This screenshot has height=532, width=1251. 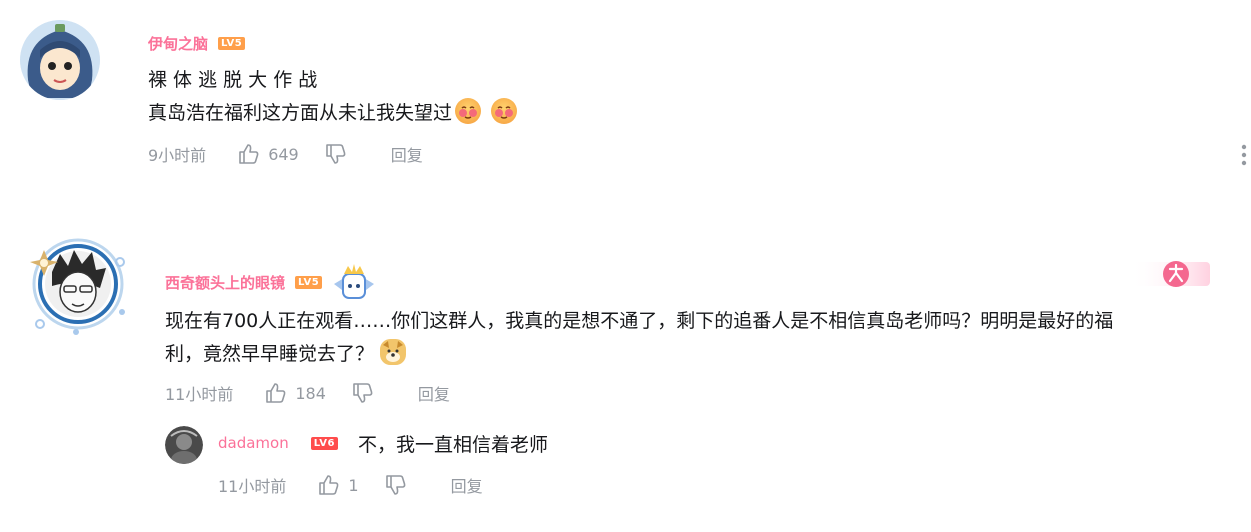 What do you see at coordinates (225, 282) in the screenshot?
I see `username: 西奇额头上的眼镜` at bounding box center [225, 282].